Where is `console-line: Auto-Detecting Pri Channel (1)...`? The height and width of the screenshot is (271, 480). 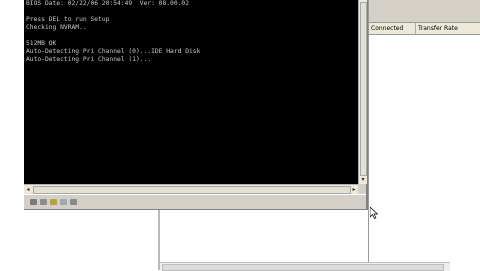 console-line: Auto-Detecting Pri Channel (1)... is located at coordinates (89, 59).